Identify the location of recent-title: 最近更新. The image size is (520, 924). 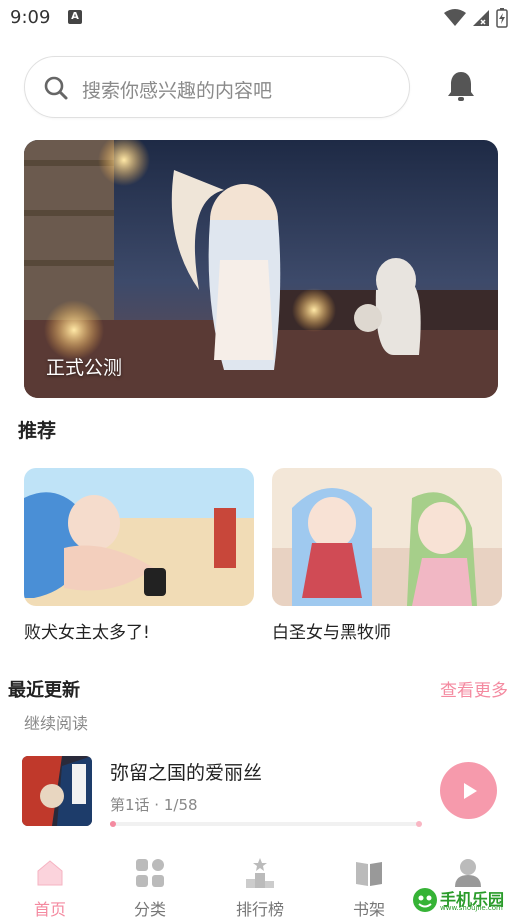
(44, 690).